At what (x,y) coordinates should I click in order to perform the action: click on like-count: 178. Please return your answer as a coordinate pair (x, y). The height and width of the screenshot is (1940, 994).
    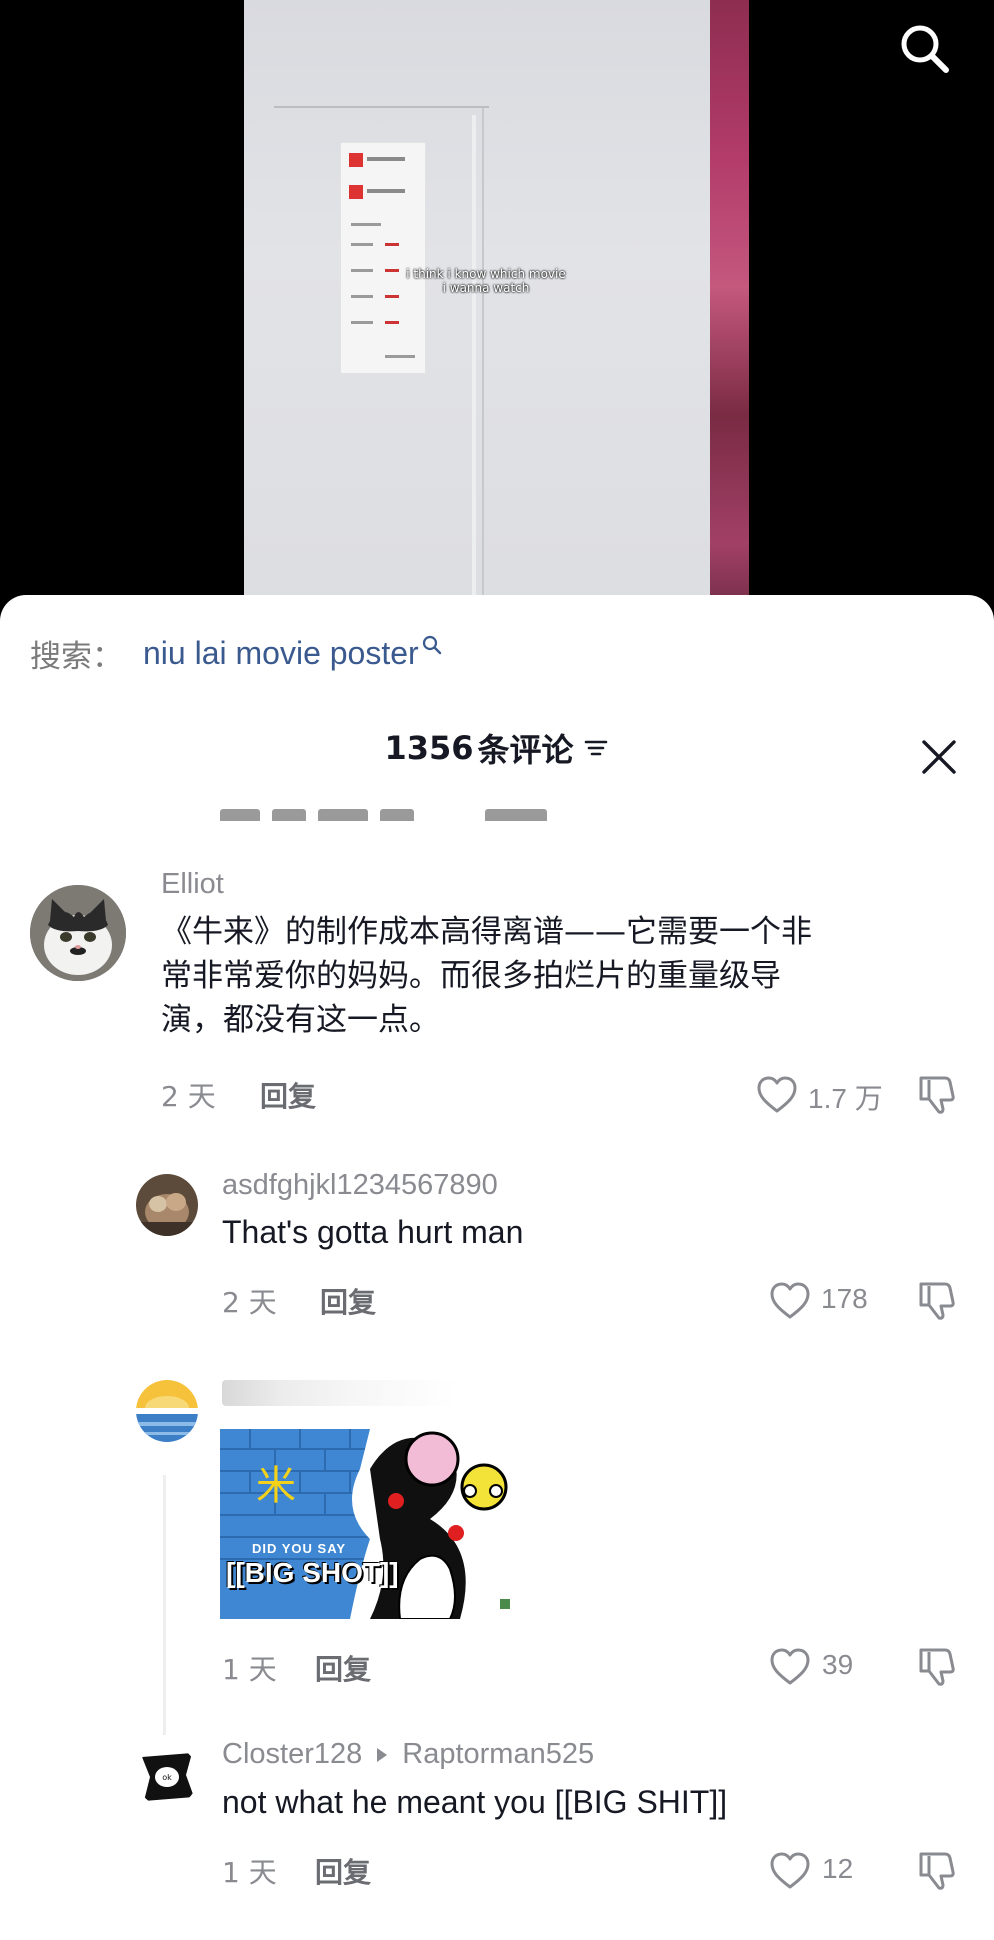
    Looking at the image, I should click on (844, 1298).